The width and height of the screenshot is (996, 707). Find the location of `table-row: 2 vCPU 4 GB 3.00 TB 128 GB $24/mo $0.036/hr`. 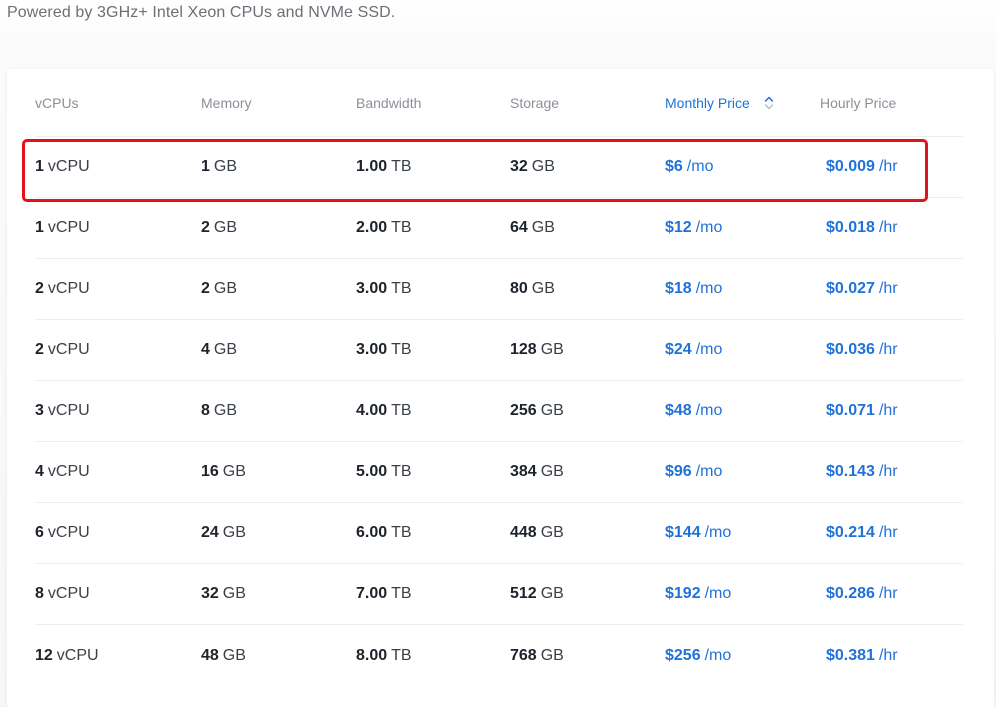

table-row: 2 vCPU 4 GB 3.00 TB 128 GB $24/mo $0.036/hr is located at coordinates (499, 350).